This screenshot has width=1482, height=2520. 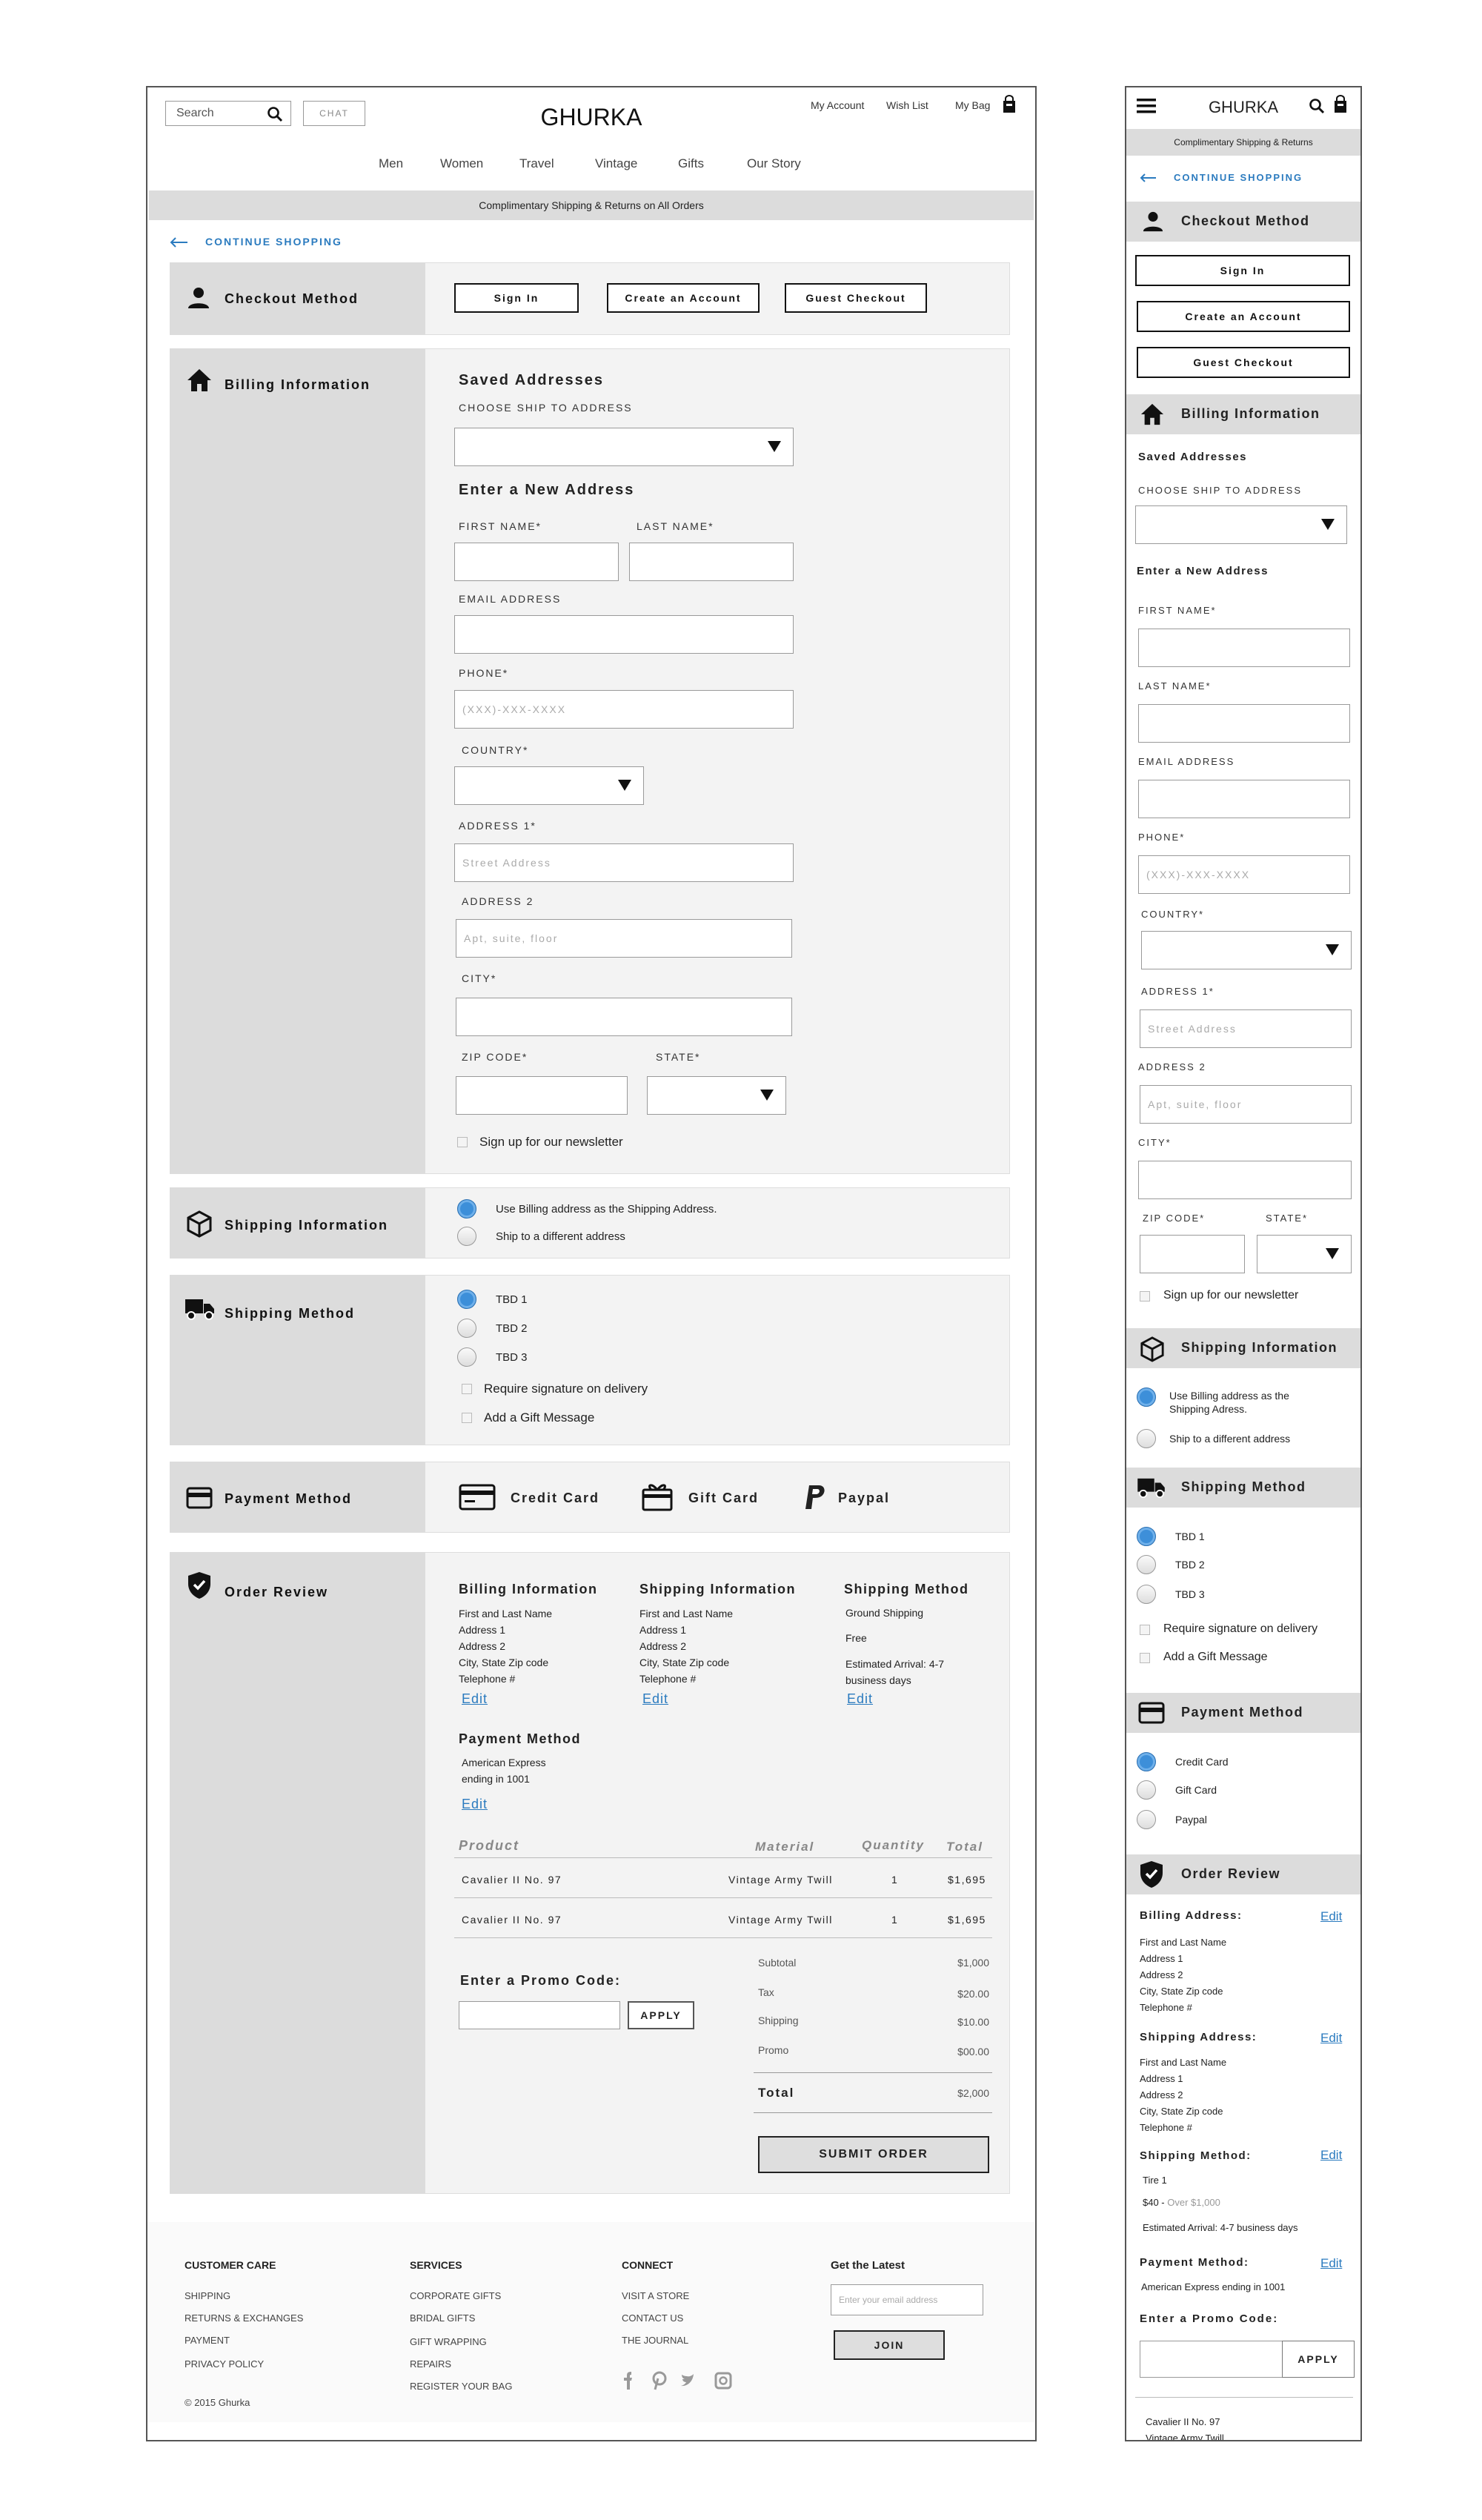 What do you see at coordinates (536, 163) in the screenshot?
I see `nav-travel: Travel` at bounding box center [536, 163].